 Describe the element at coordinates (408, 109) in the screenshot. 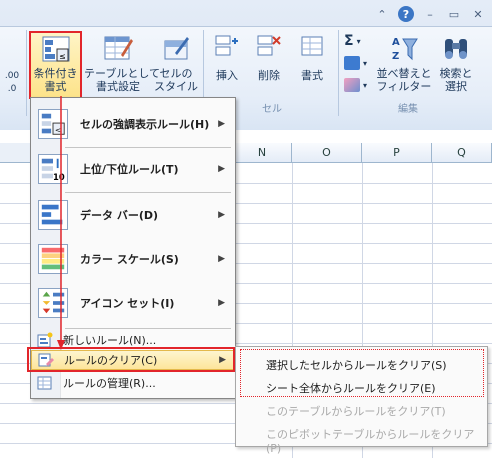

I see `group-label-editing: 編集` at that location.